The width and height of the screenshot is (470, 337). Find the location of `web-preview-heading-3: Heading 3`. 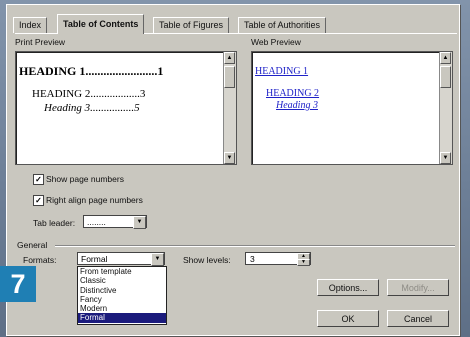

web-preview-heading-3: Heading 3 is located at coordinates (297, 105).